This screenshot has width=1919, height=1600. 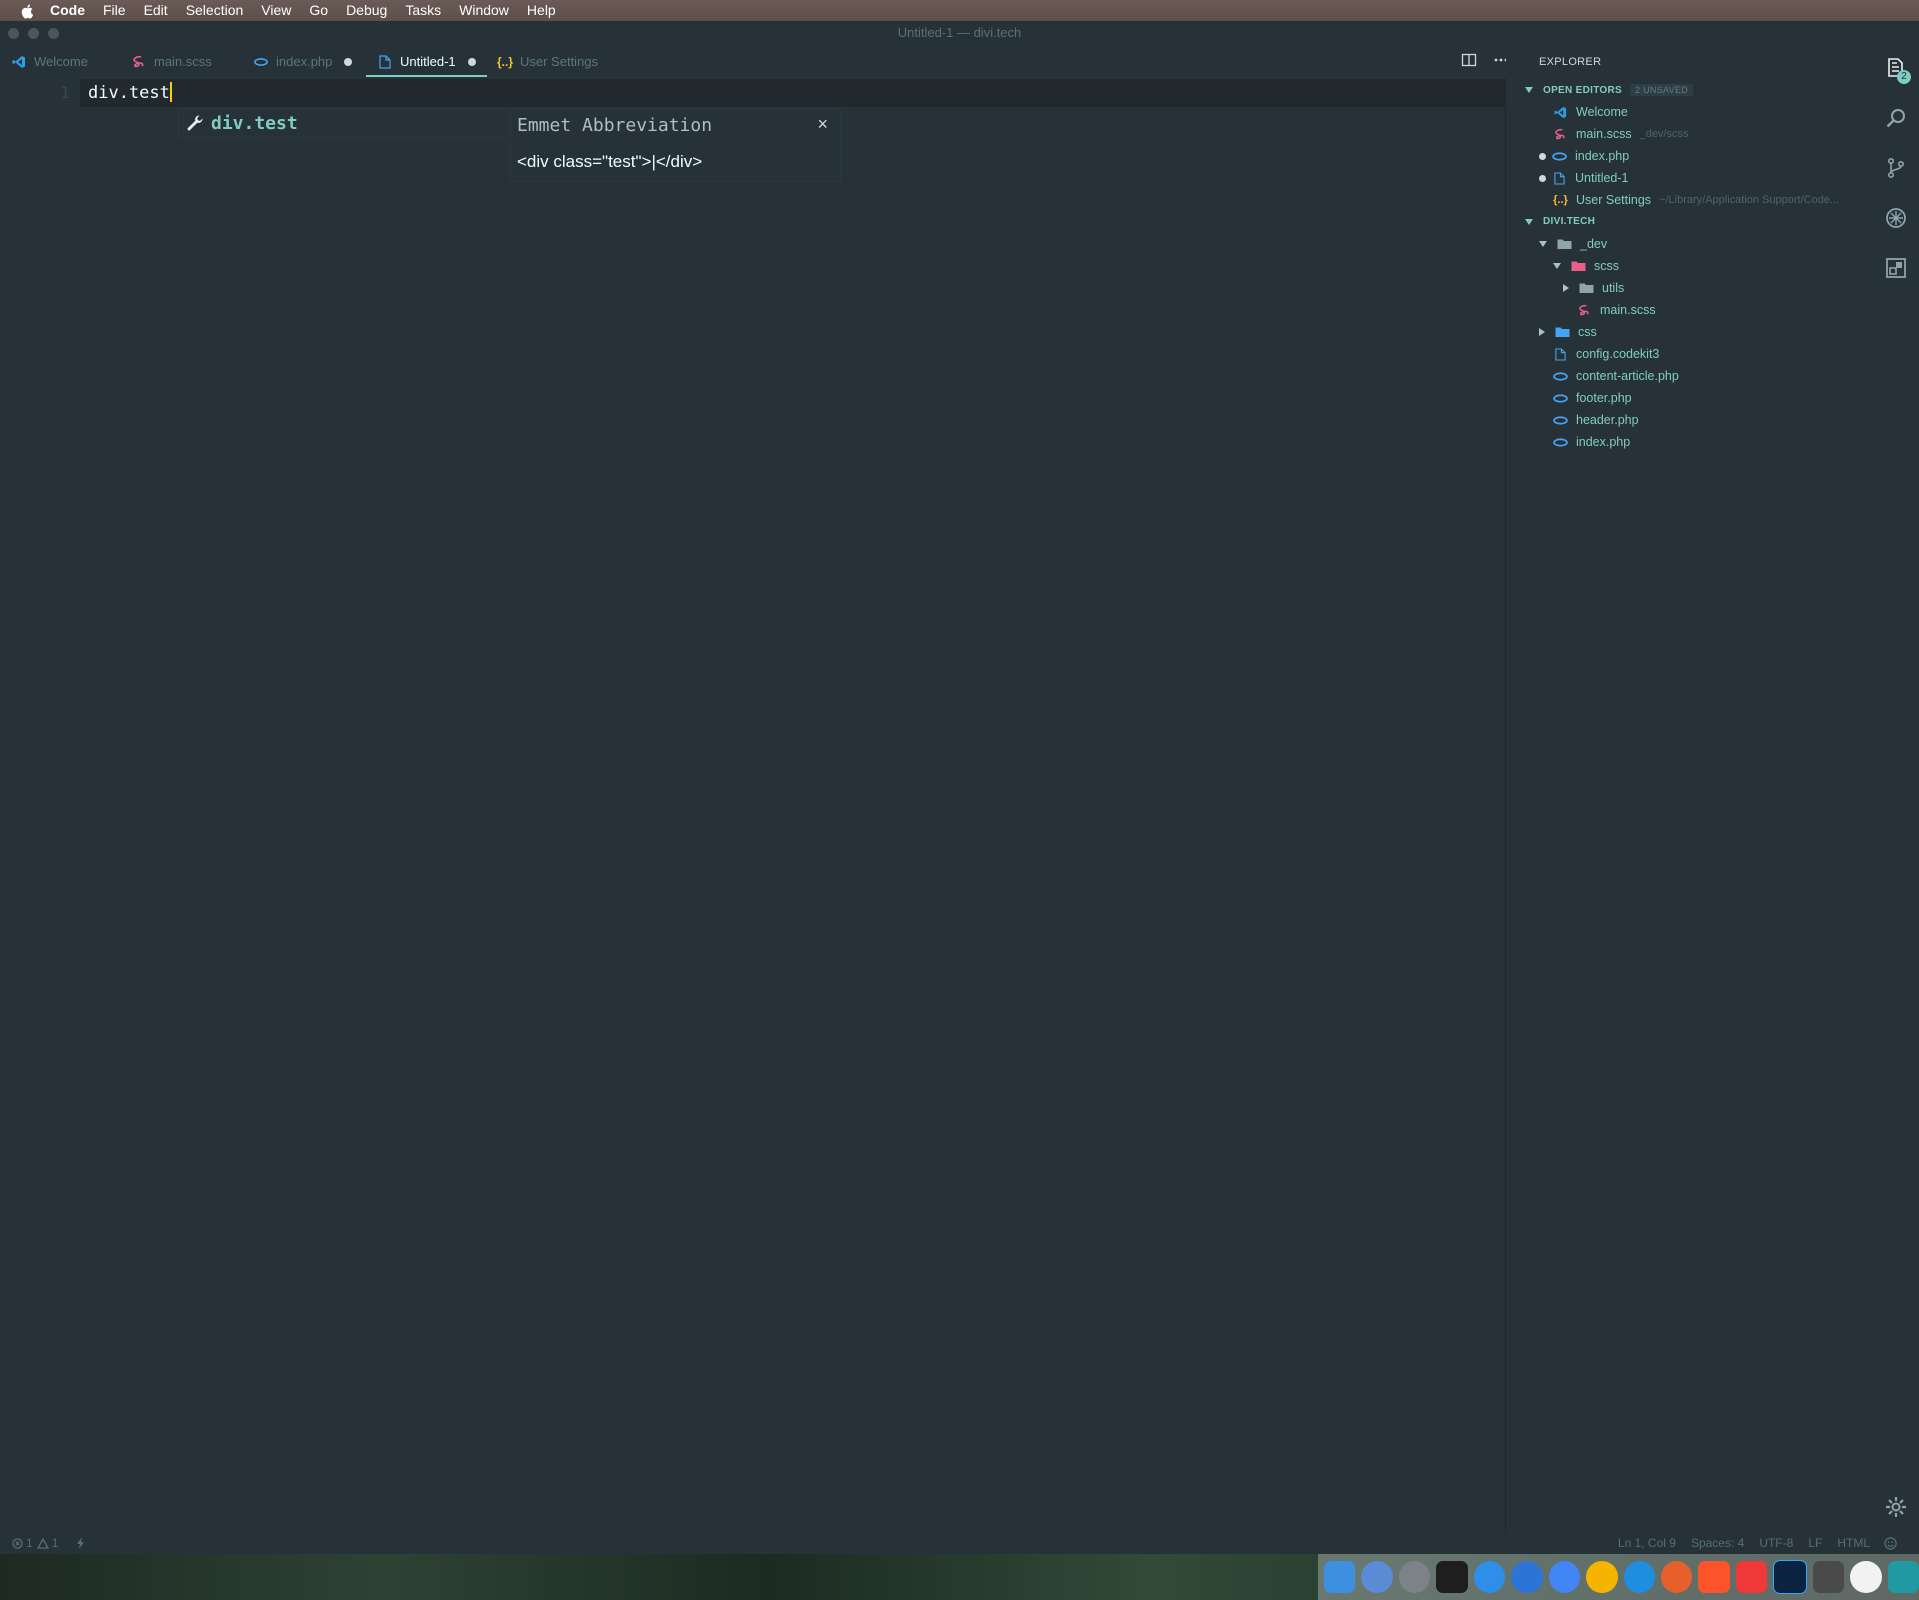 I want to click on finder-icon, so click(x=1340, y=1577).